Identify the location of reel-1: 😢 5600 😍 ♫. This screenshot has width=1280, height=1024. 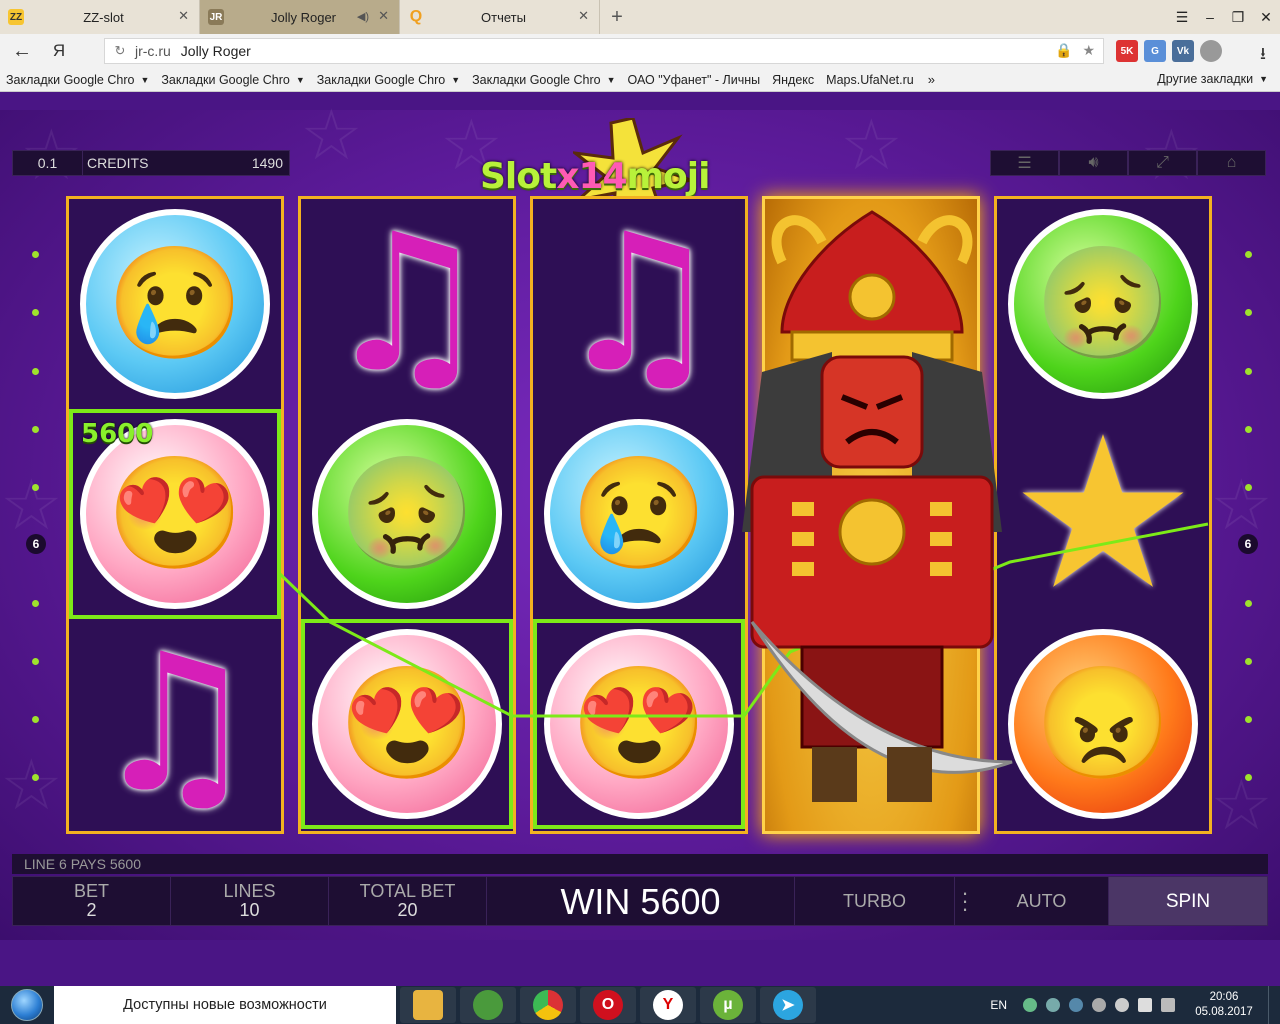
(175, 515).